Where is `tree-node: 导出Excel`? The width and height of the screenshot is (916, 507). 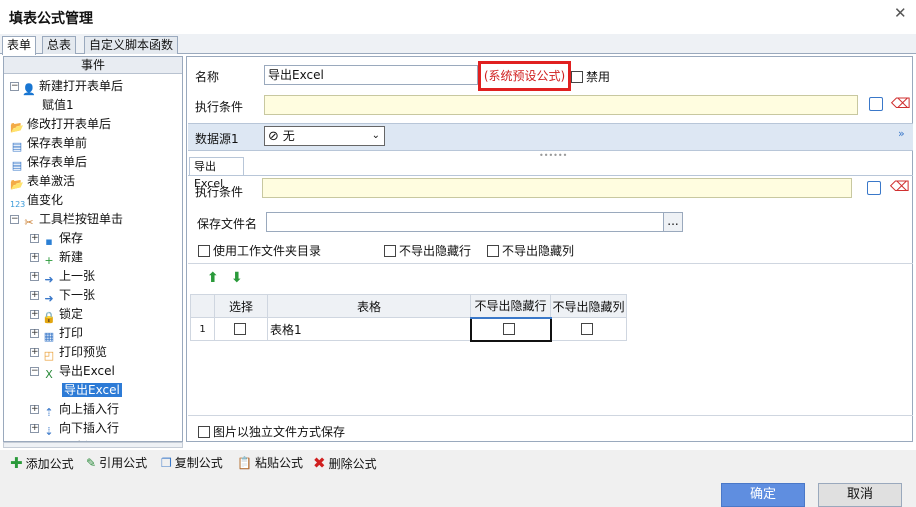
tree-node: 导出Excel is located at coordinates (86, 390).